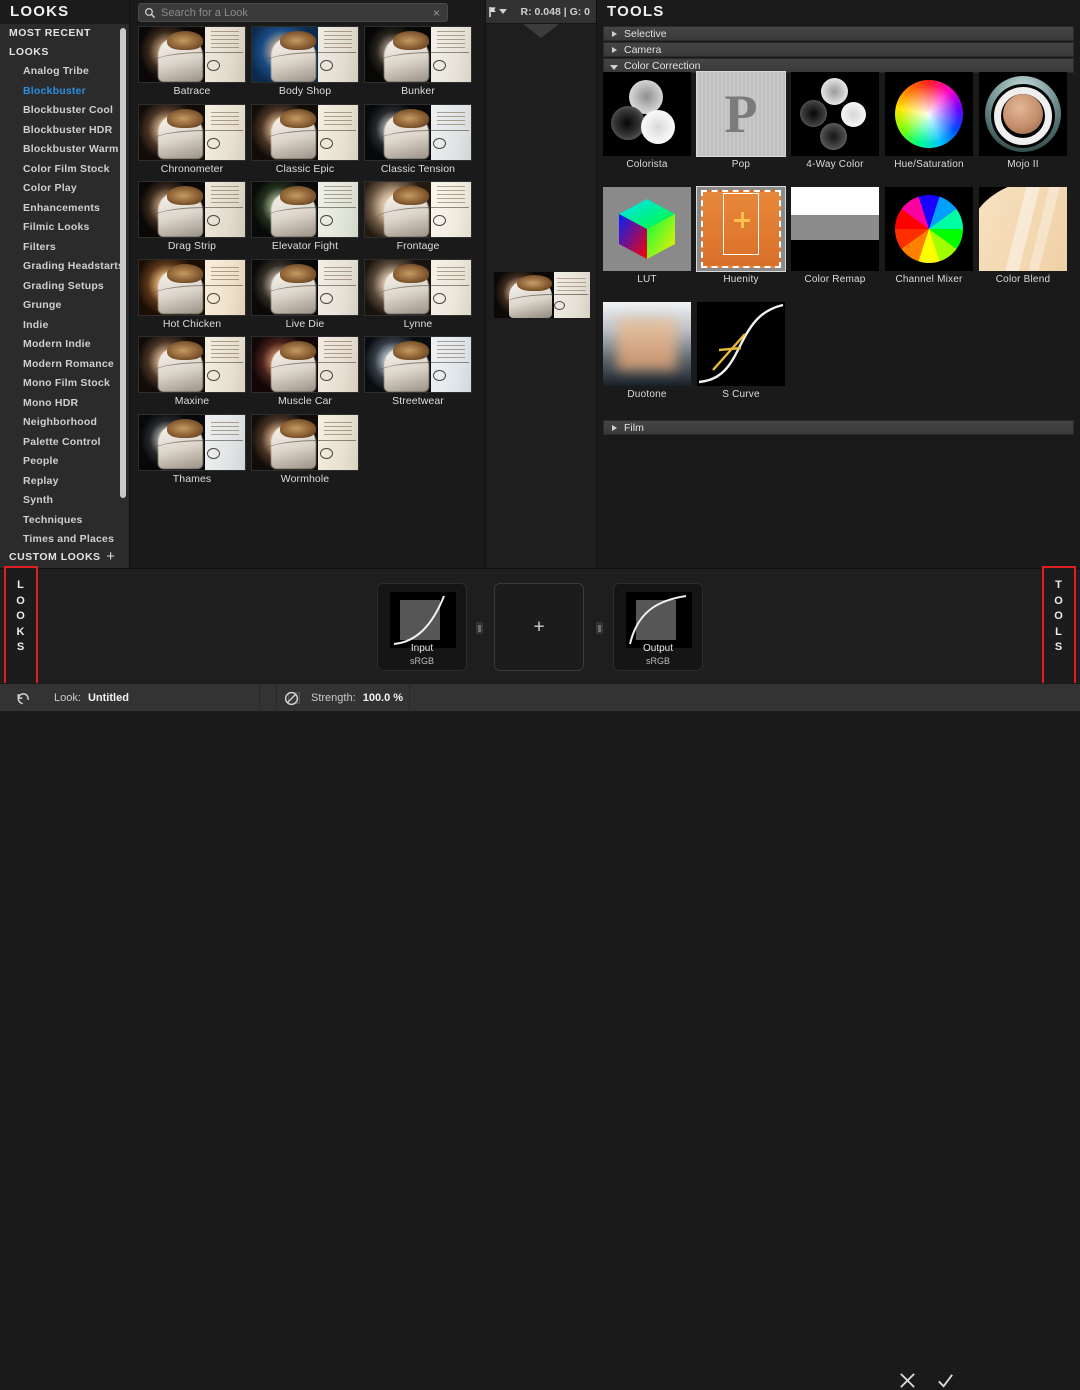 The height and width of the screenshot is (1390, 1080). What do you see at coordinates (838, 427) in the screenshot?
I see `tool-section-film: Film` at bounding box center [838, 427].